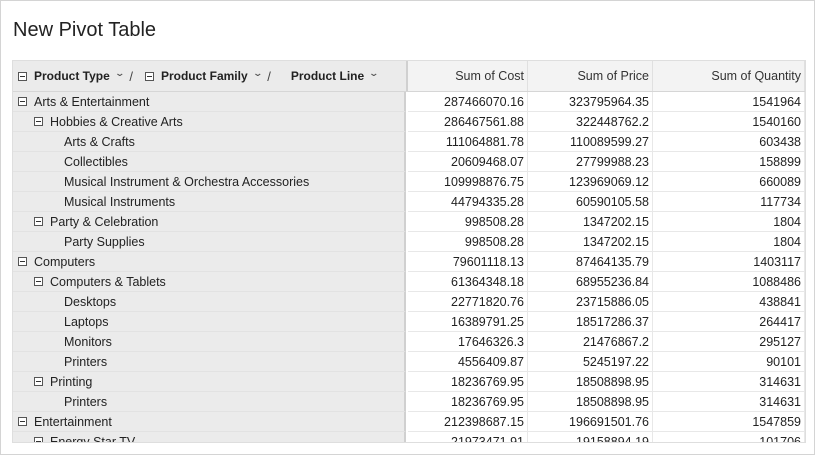 Image resolution: width=815 pixels, height=455 pixels. Describe the element at coordinates (331, 76) in the screenshot. I see `dimension-chip: Product Line ⌄` at that location.